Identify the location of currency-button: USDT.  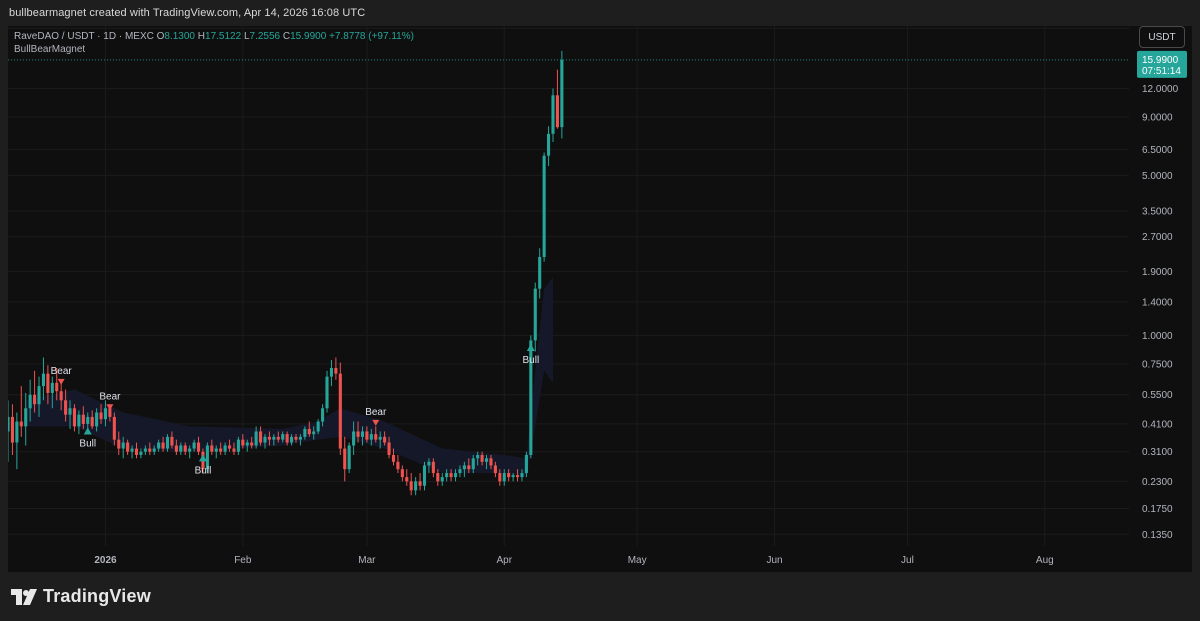
(1162, 37).